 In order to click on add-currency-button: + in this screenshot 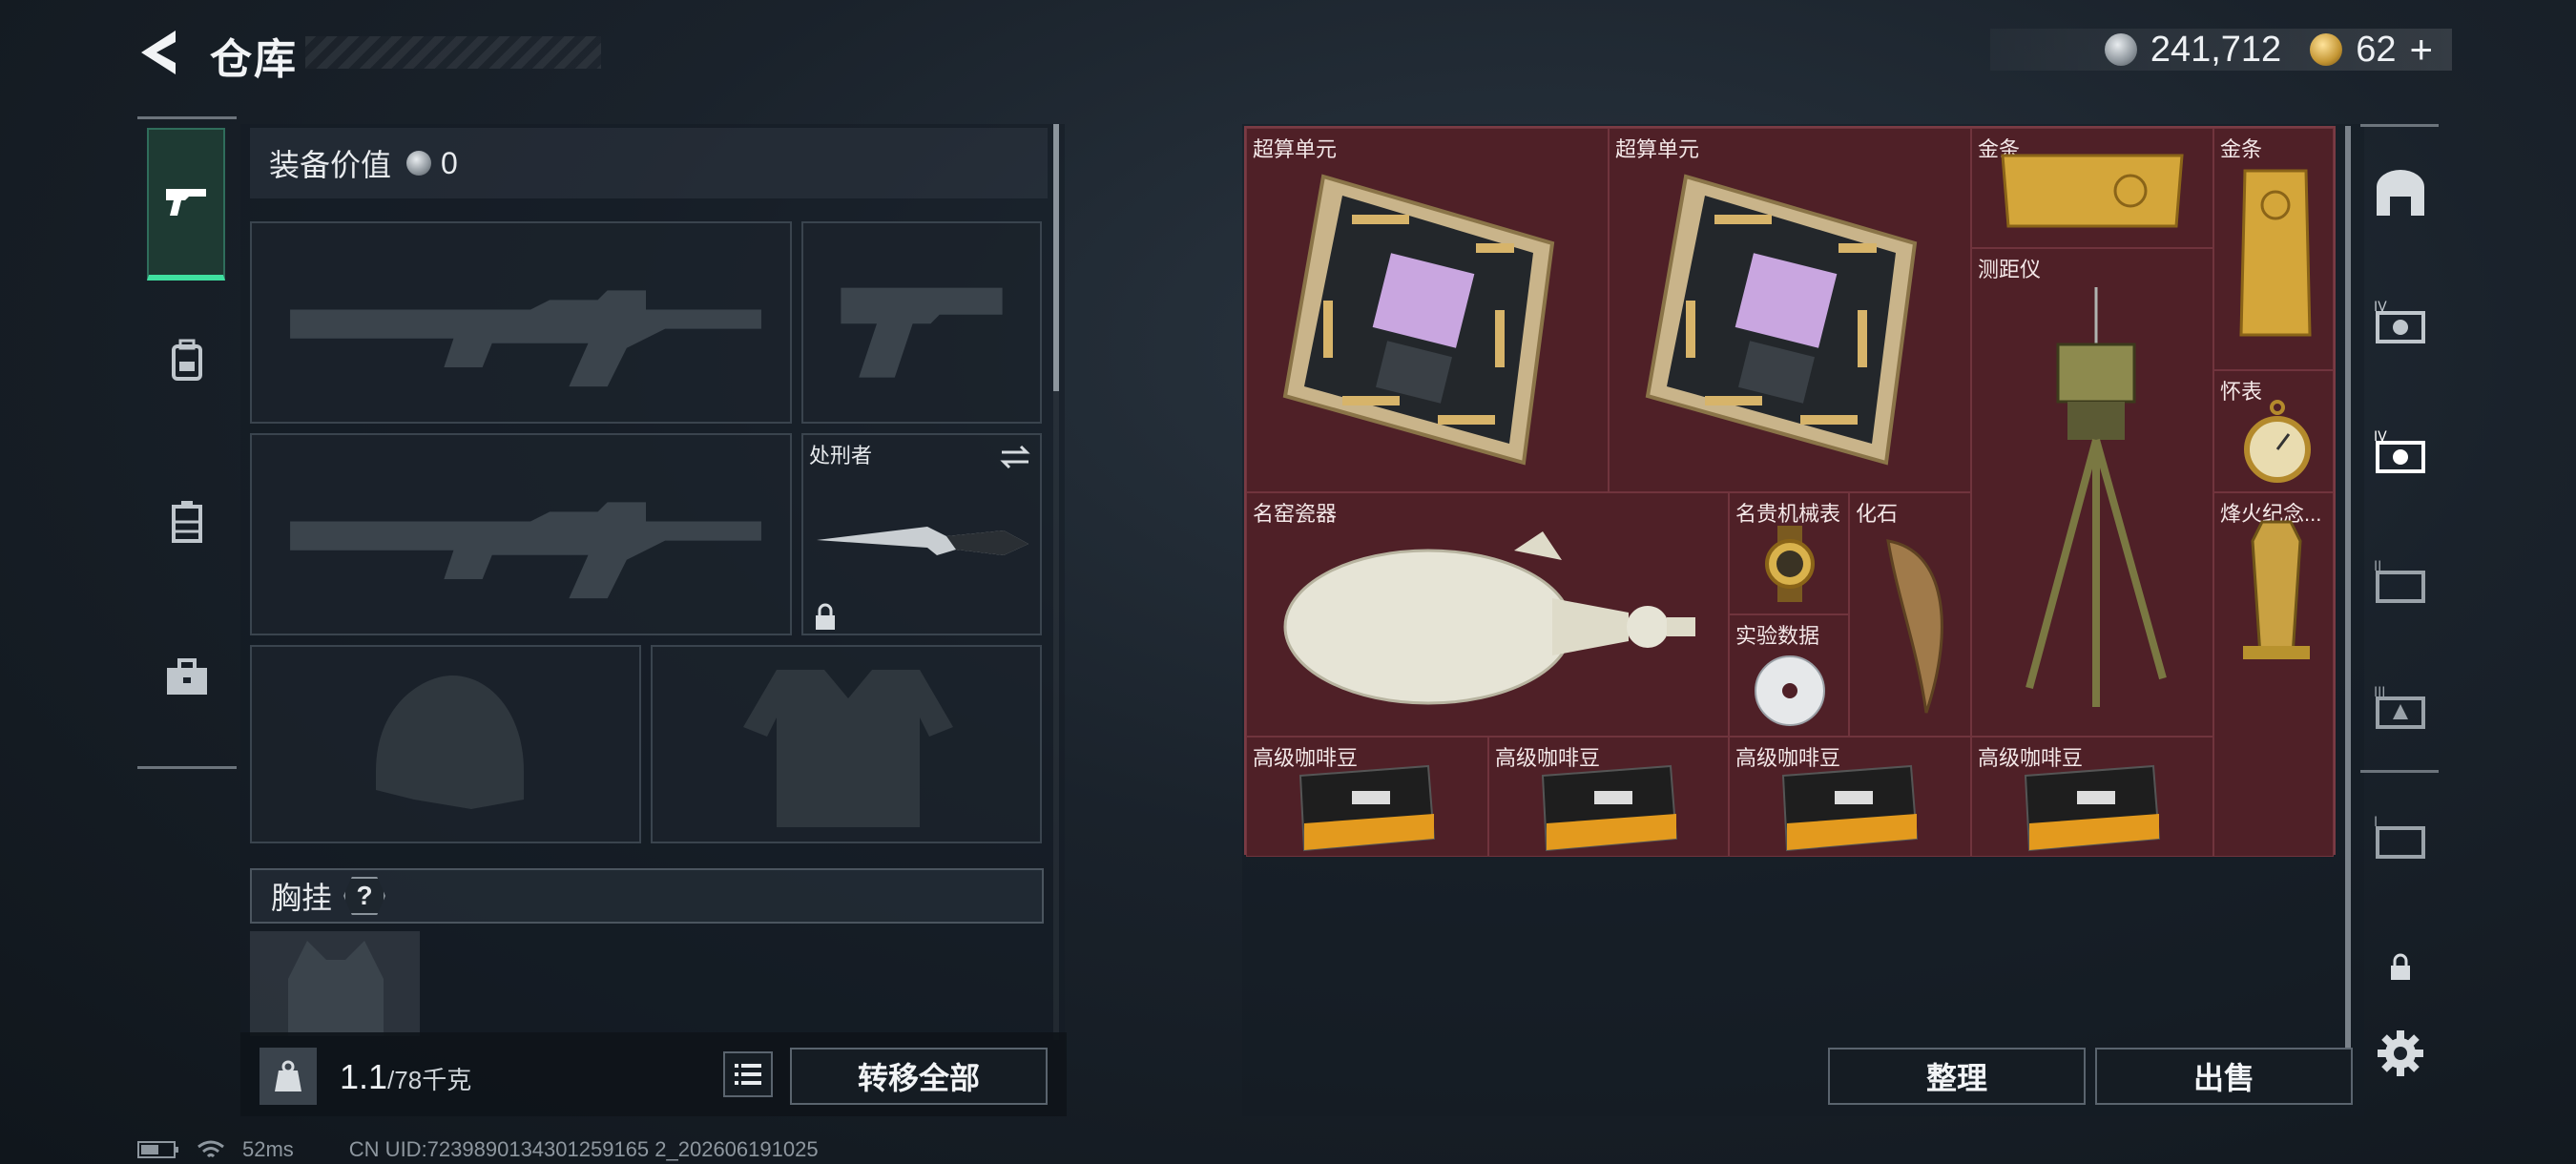, I will do `click(2421, 50)`.